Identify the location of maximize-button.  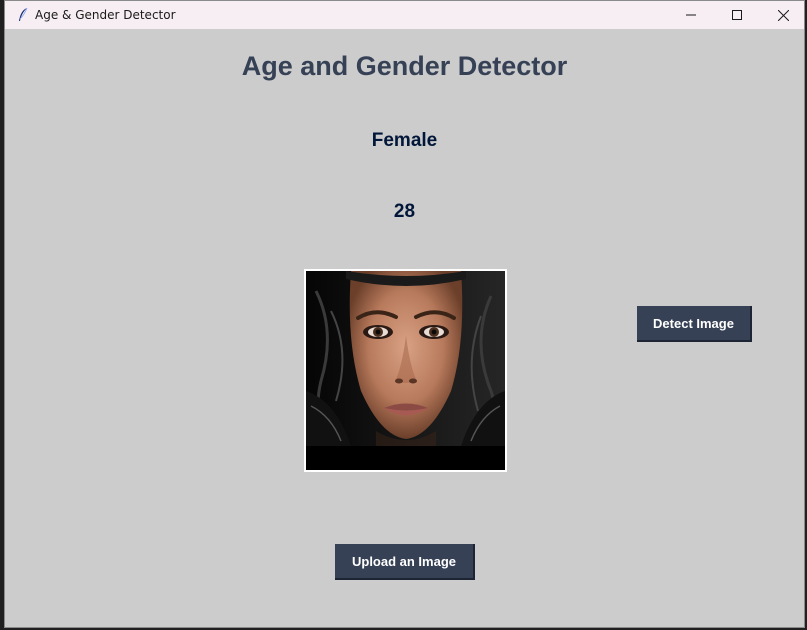
(737, 15).